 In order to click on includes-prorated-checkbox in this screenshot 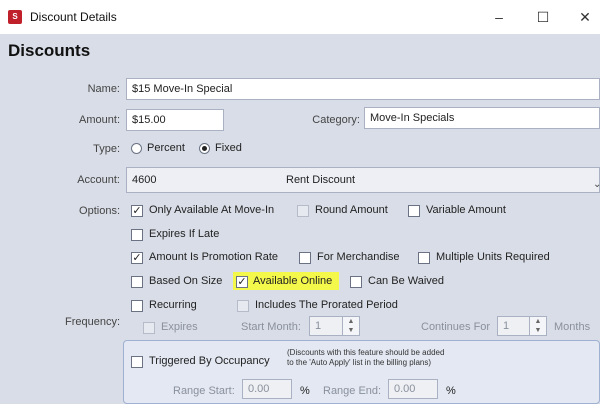, I will do `click(243, 306)`.